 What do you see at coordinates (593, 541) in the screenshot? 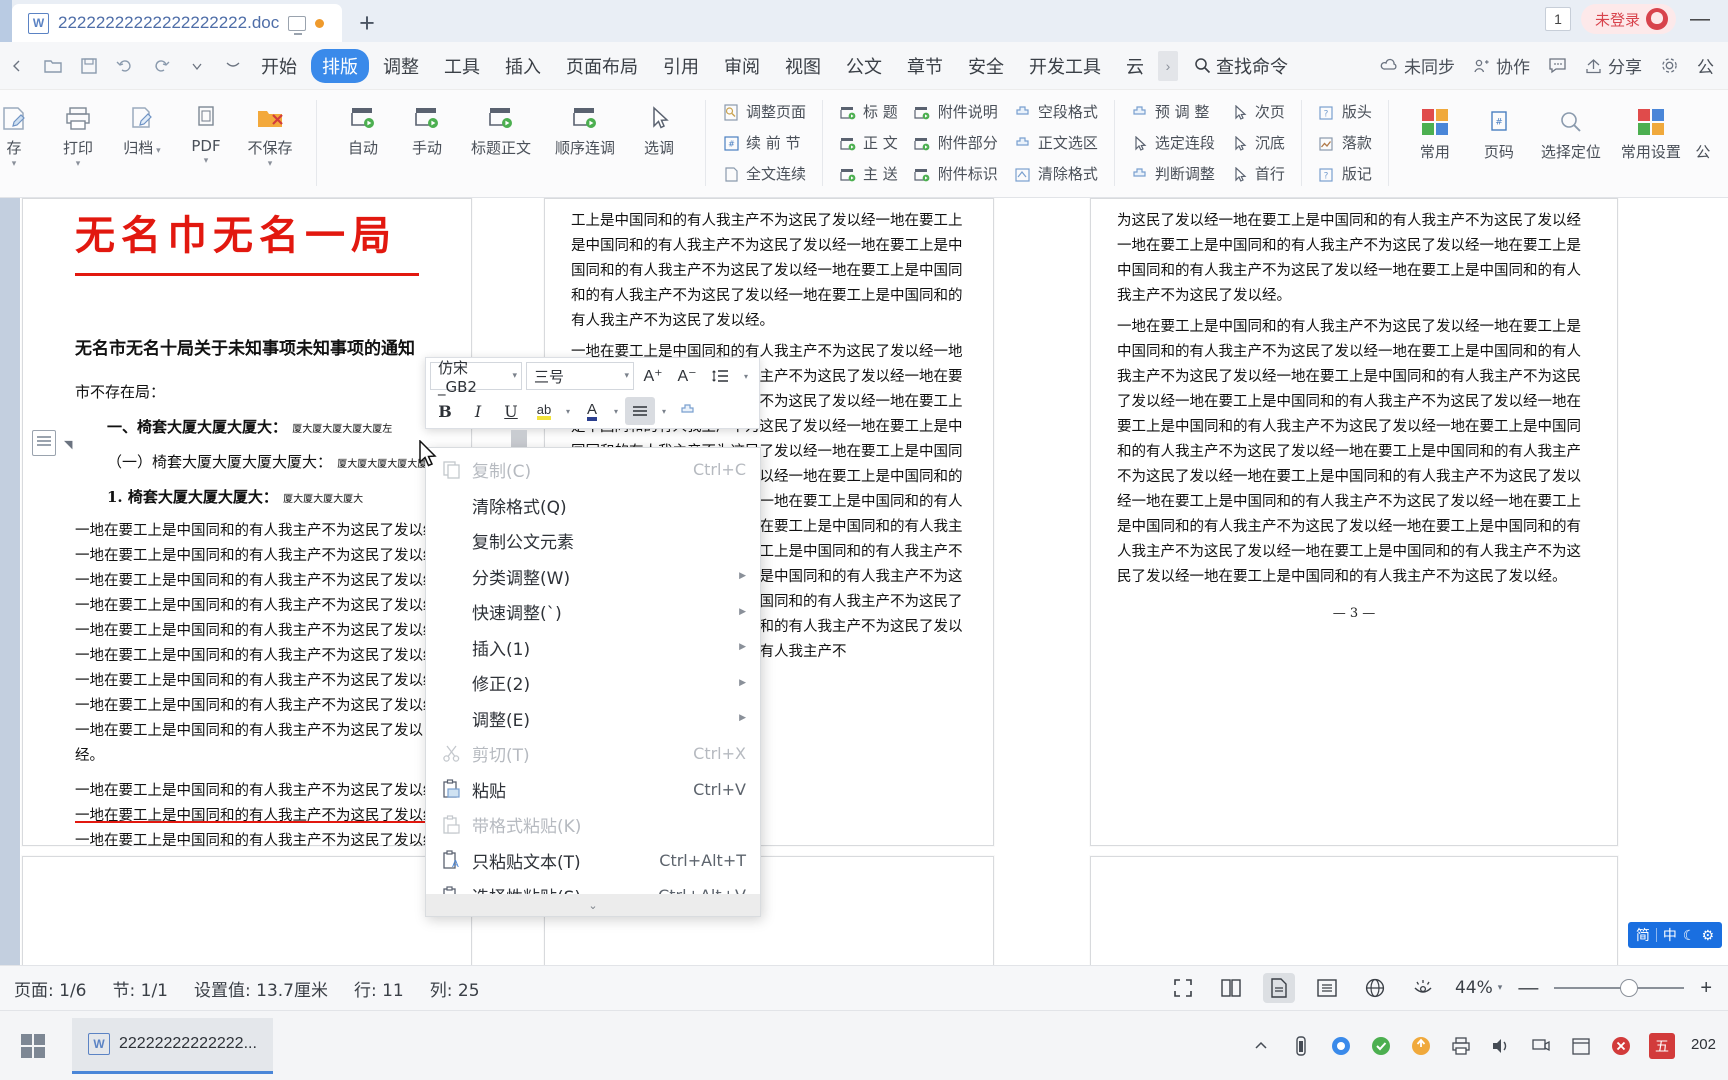
I see `context-menu-item-copy-gongwen-element: 复制公文元素` at bounding box center [593, 541].